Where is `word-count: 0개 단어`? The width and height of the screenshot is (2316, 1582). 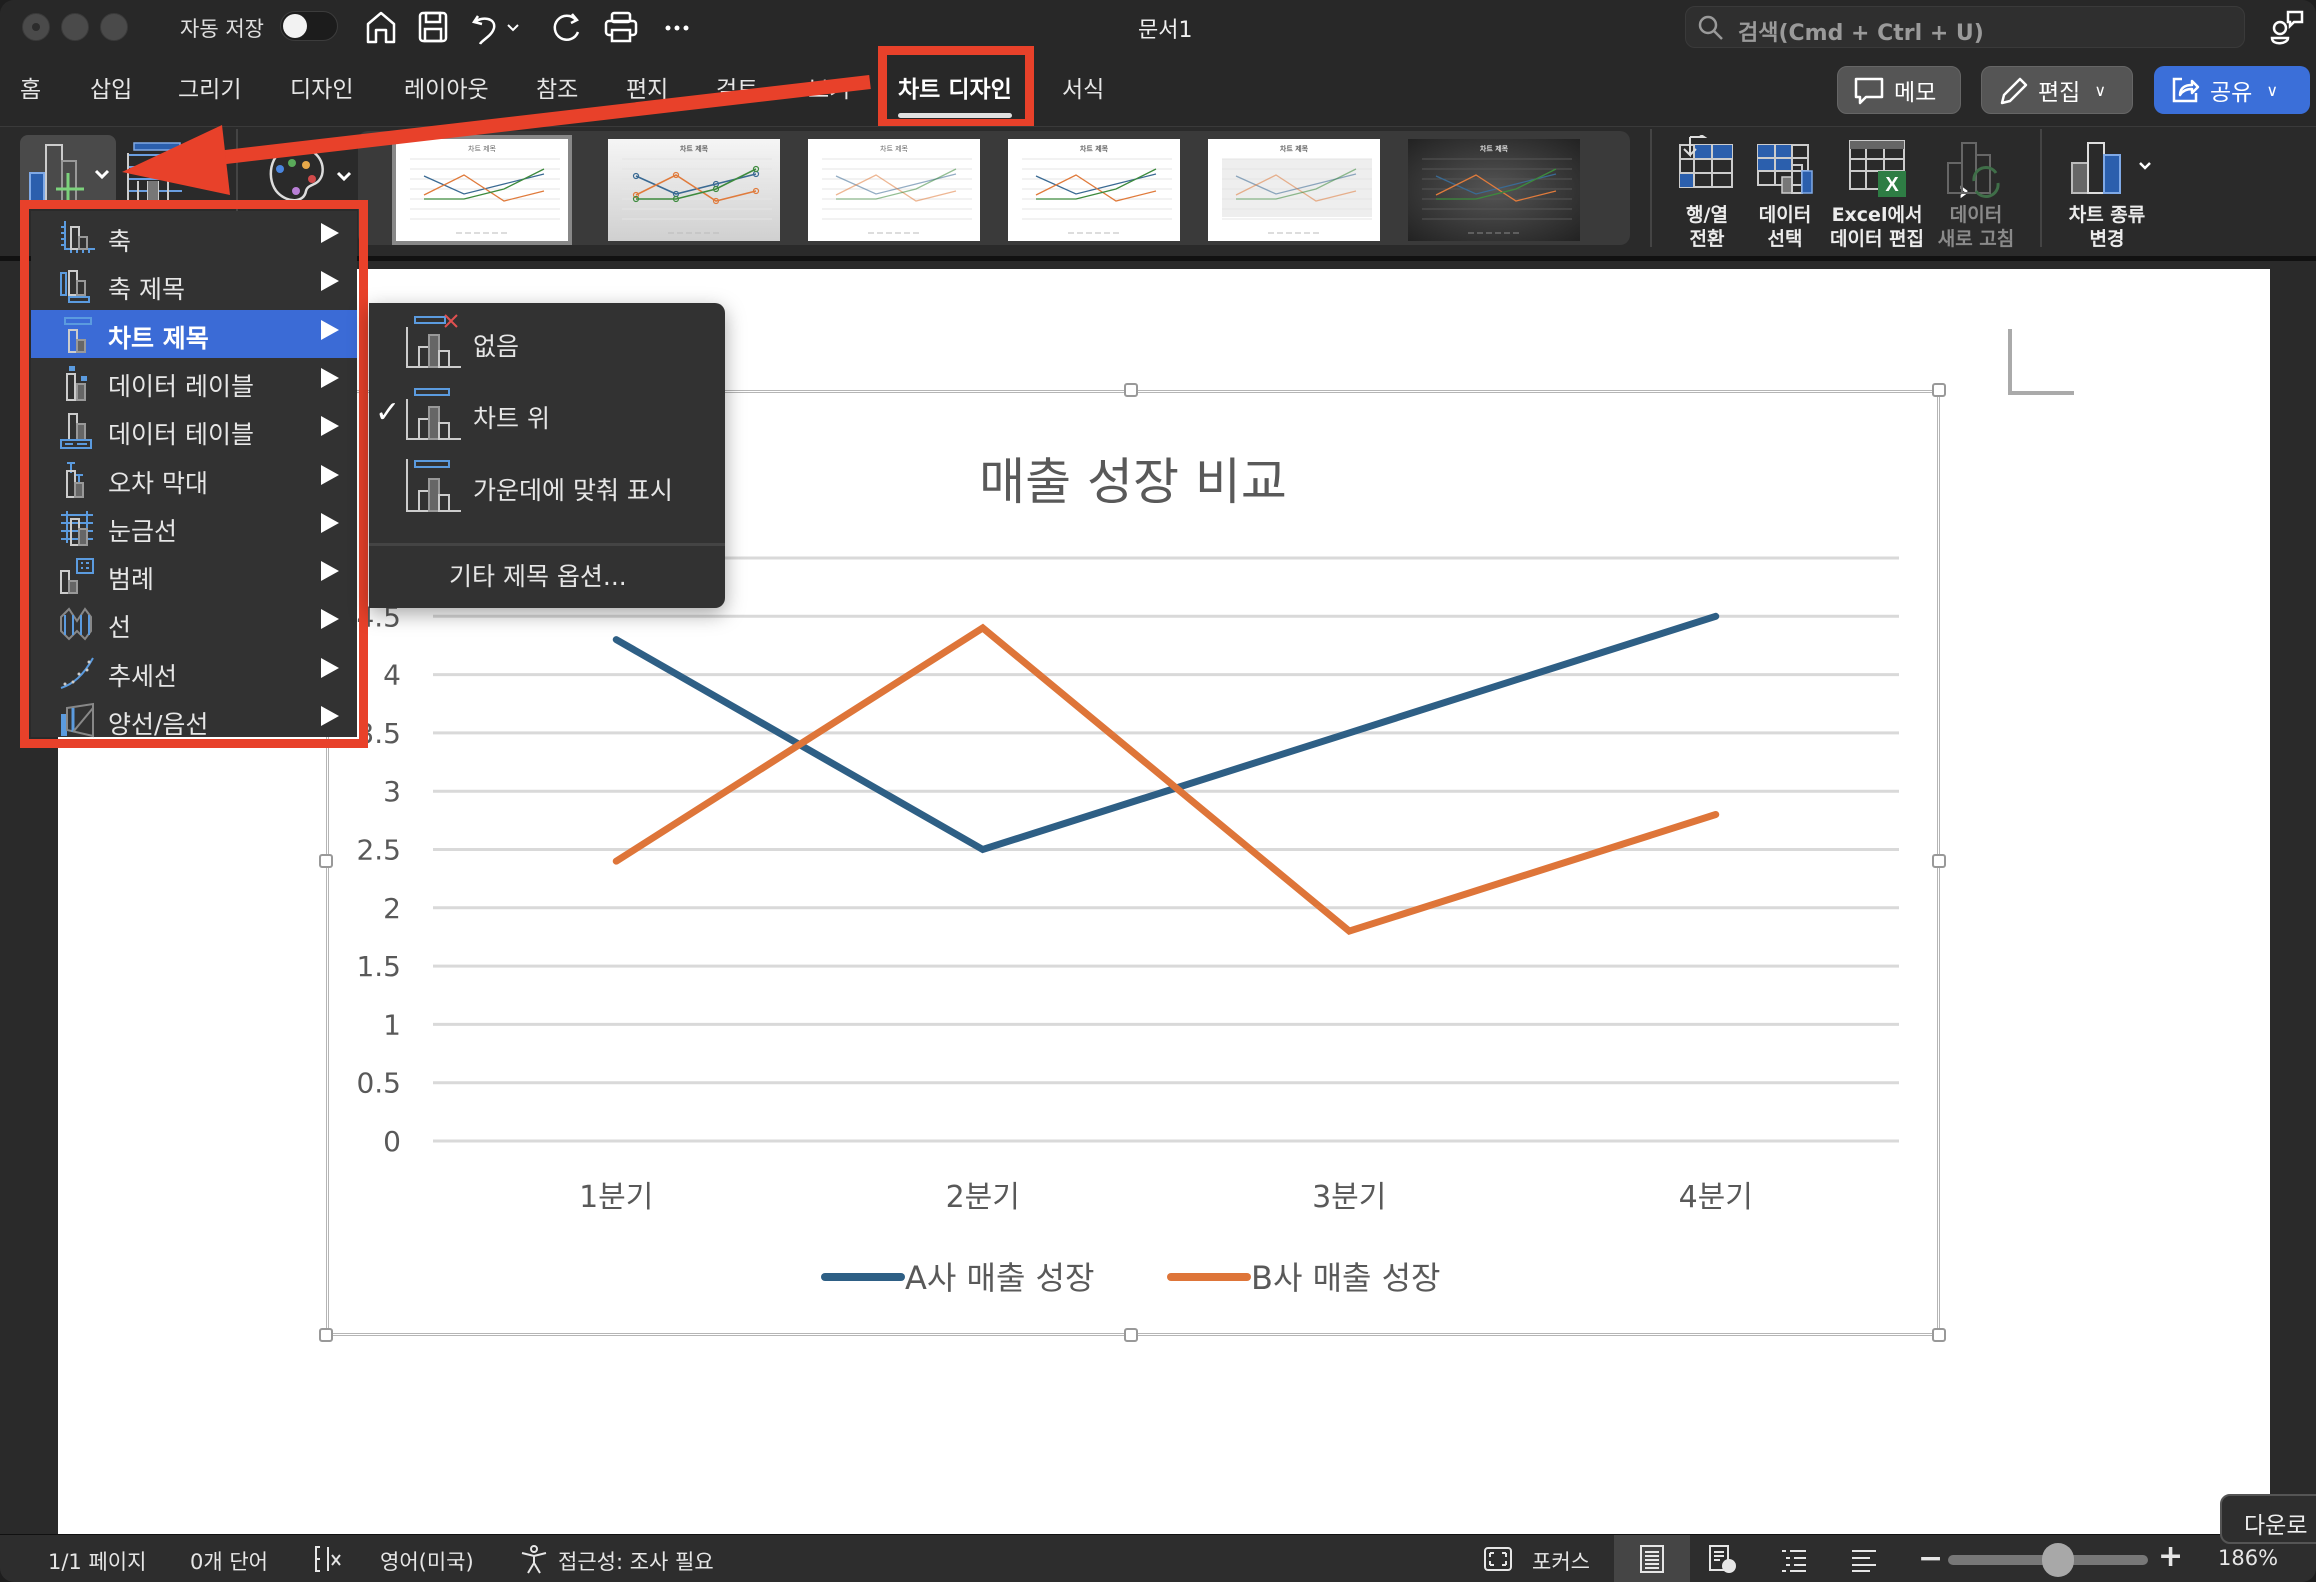
word-count: 0개 단어 is located at coordinates (229, 1561).